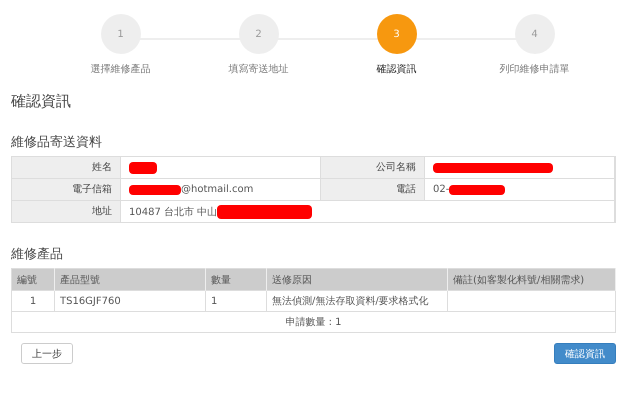 The height and width of the screenshot is (404, 640). Describe the element at coordinates (37, 254) in the screenshot. I see `section-title: 維修產品` at that location.